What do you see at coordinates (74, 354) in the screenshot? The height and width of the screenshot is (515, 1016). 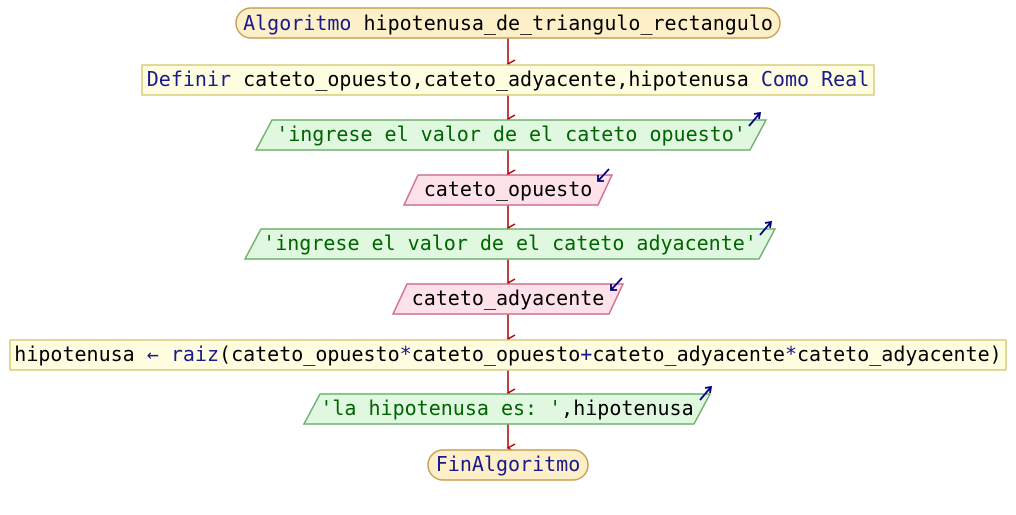 I see `assign-target: hipotenusa` at bounding box center [74, 354].